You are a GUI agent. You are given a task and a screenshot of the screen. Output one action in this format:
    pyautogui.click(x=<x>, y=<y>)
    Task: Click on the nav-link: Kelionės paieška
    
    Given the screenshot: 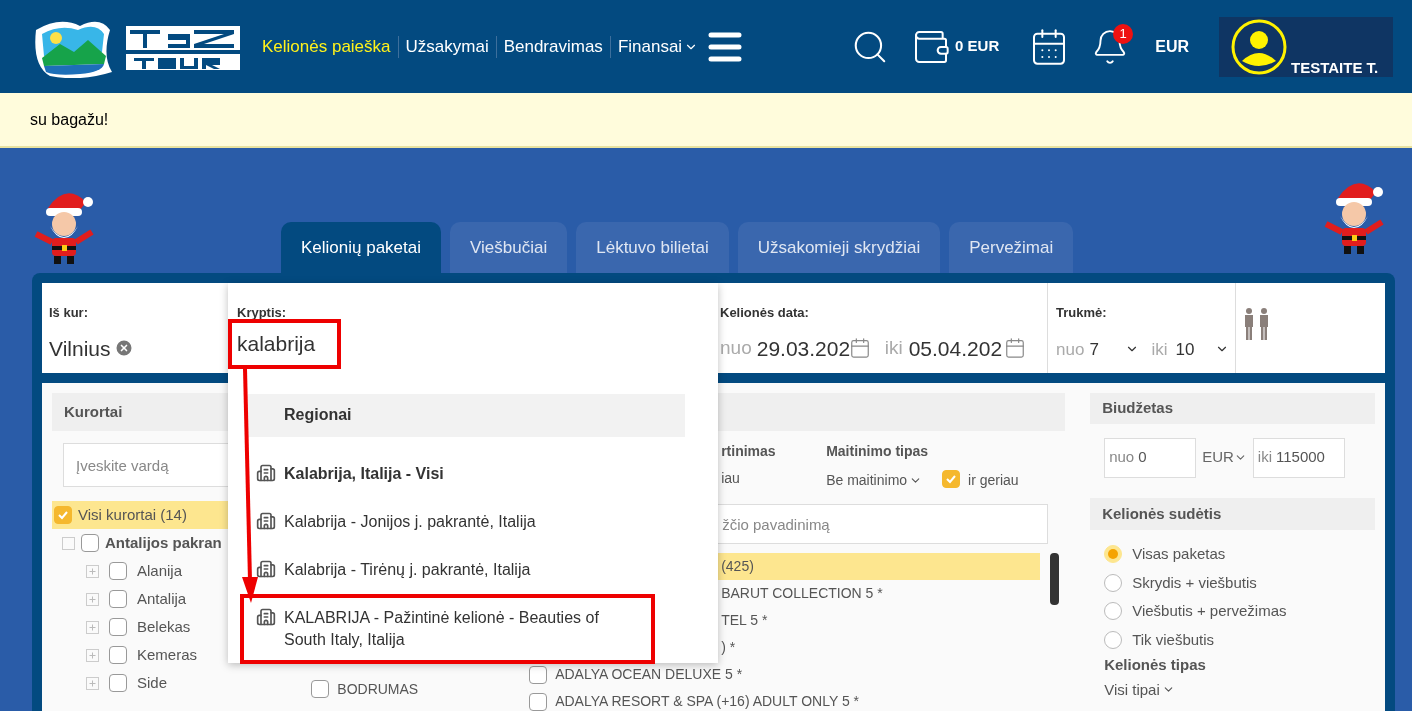 What is the action you would take?
    pyautogui.click(x=326, y=46)
    